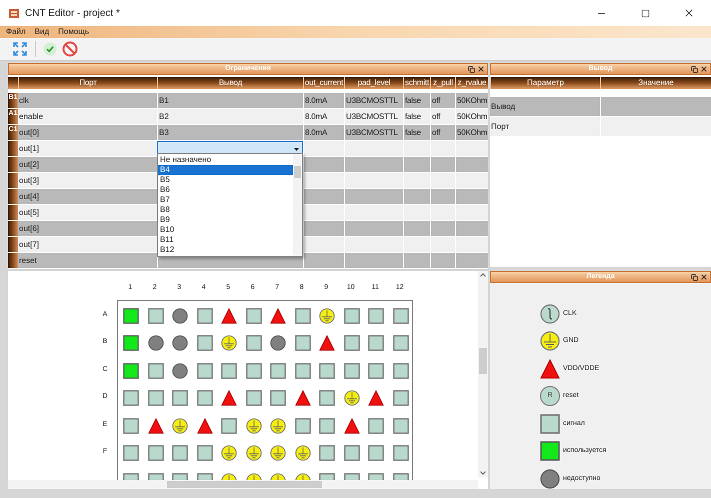  What do you see at coordinates (225, 160) in the screenshot?
I see `dropdown-option: Не назначено` at bounding box center [225, 160].